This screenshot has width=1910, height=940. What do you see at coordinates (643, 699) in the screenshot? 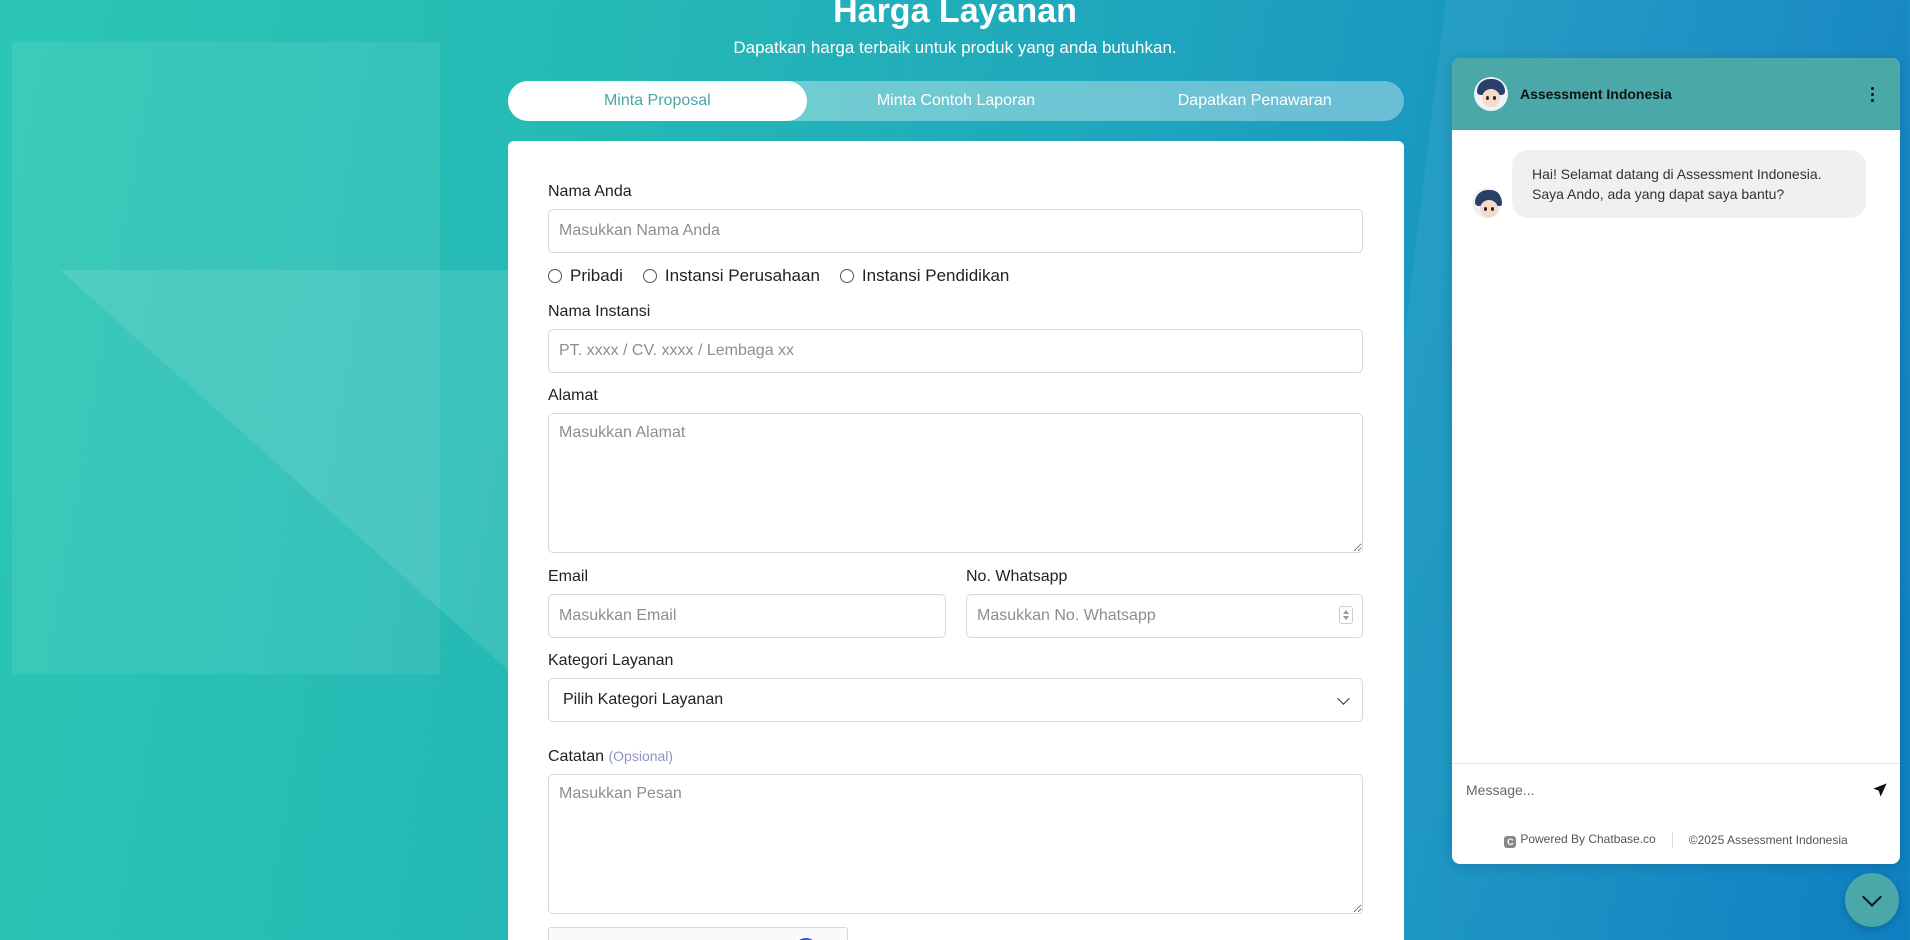
I see `category-selected-value: Pilih Kategori Layanan` at bounding box center [643, 699].